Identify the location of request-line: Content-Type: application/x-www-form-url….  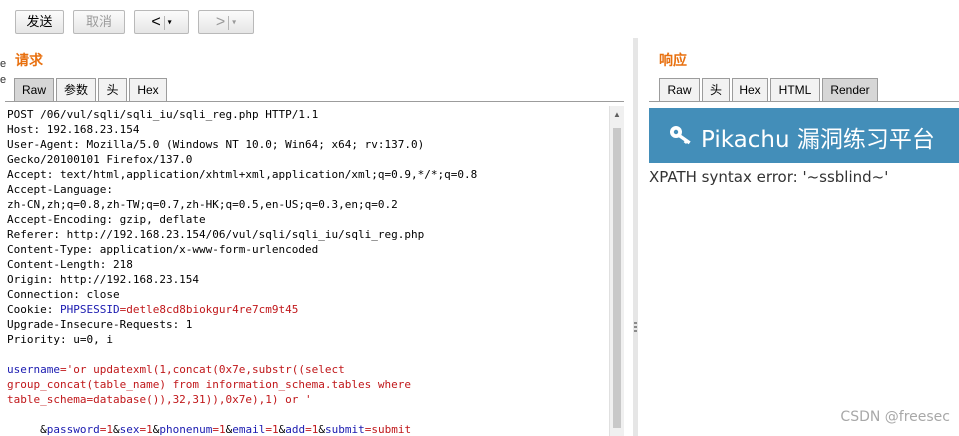
(163, 249).